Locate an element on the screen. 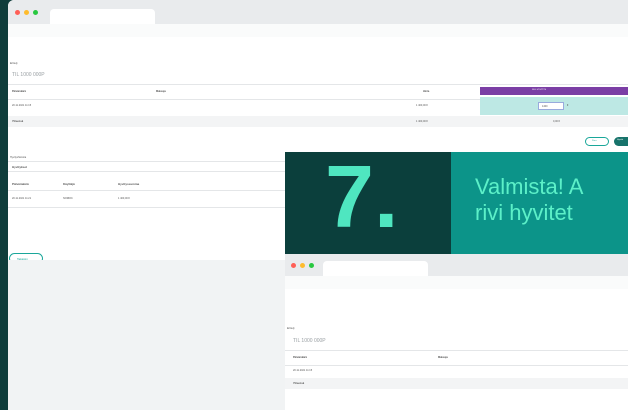 The image size is (628, 410). total-amount: 1 400,00 € is located at coordinates (422, 121).